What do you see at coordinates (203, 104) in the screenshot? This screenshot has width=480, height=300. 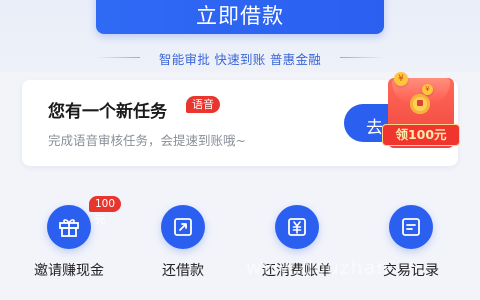 I see `voice-badge: 语音` at bounding box center [203, 104].